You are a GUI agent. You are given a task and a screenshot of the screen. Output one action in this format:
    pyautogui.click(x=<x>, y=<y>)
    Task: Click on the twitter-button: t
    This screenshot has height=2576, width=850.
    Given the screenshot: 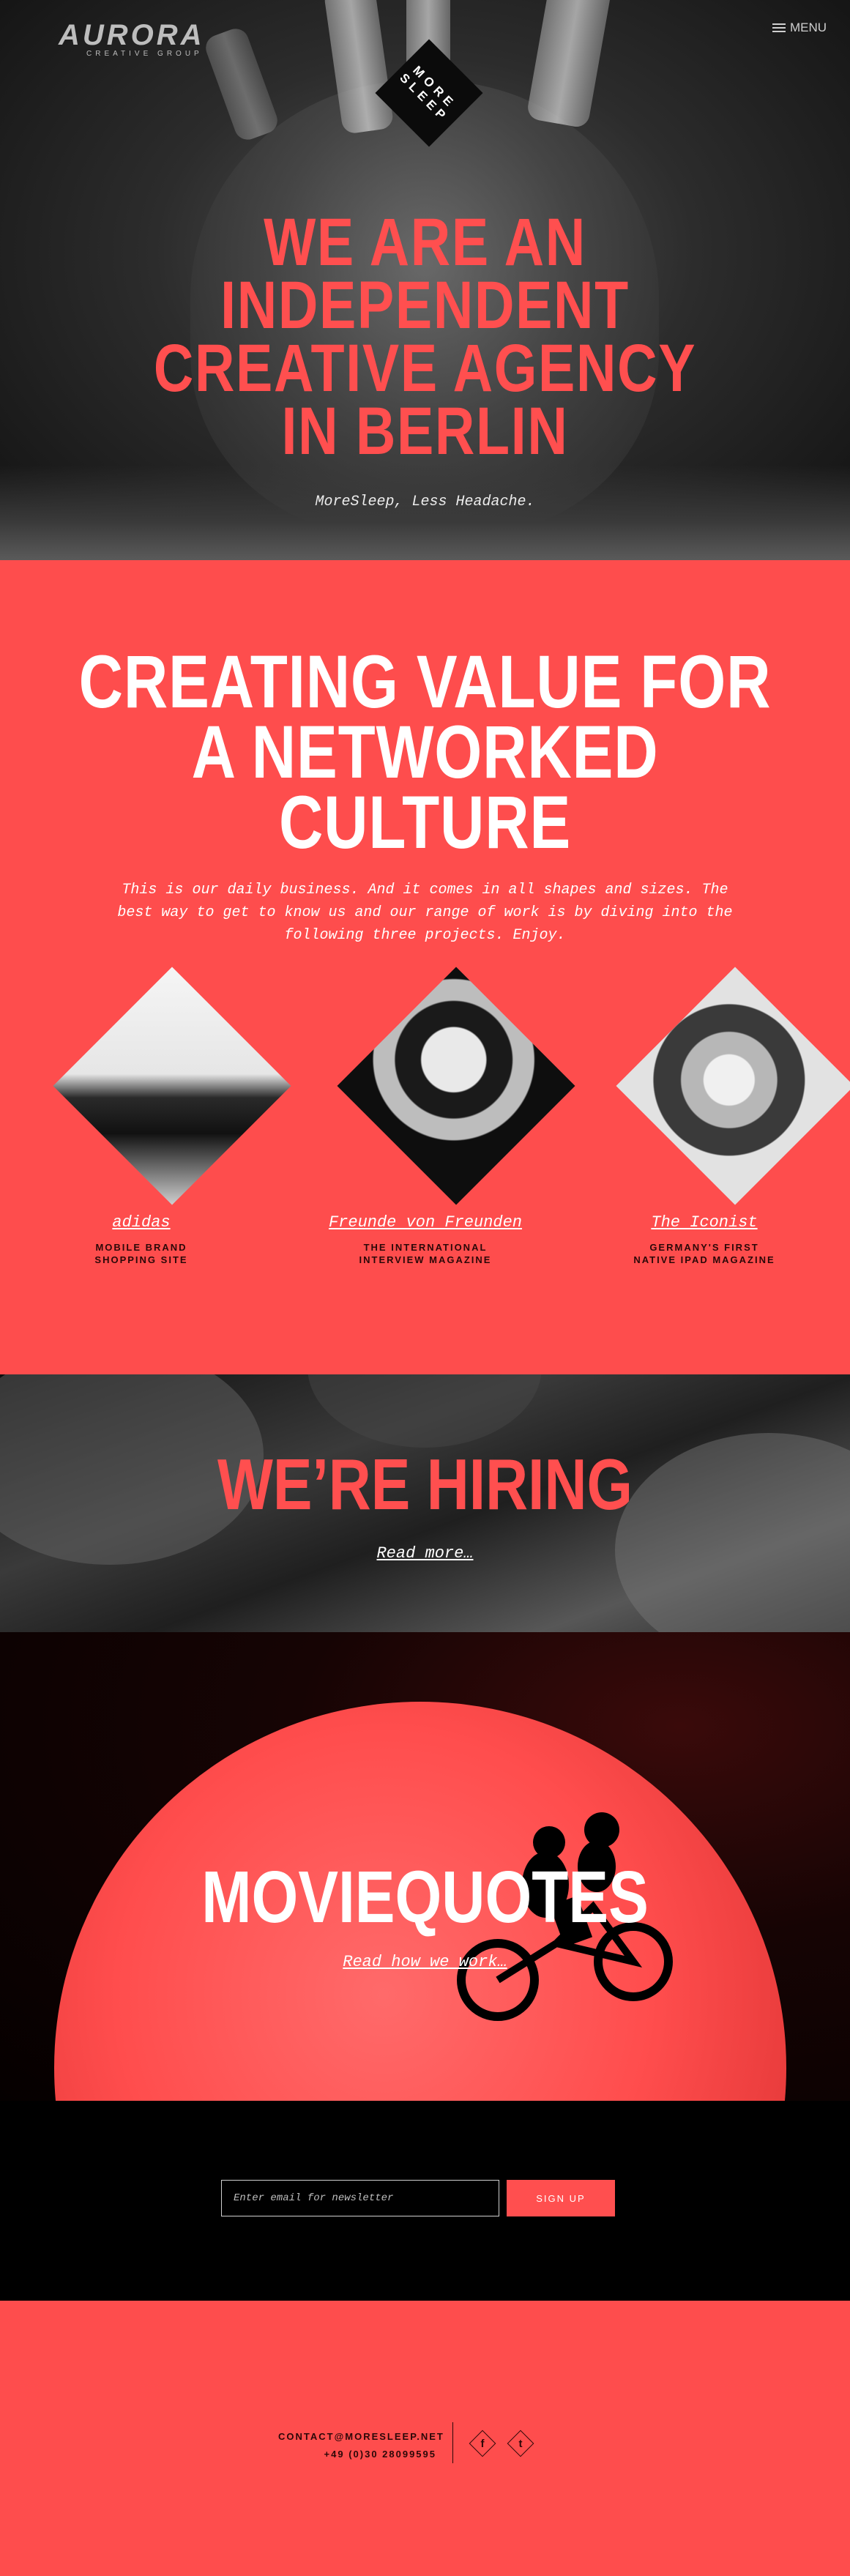 What is the action you would take?
    pyautogui.click(x=520, y=2443)
    